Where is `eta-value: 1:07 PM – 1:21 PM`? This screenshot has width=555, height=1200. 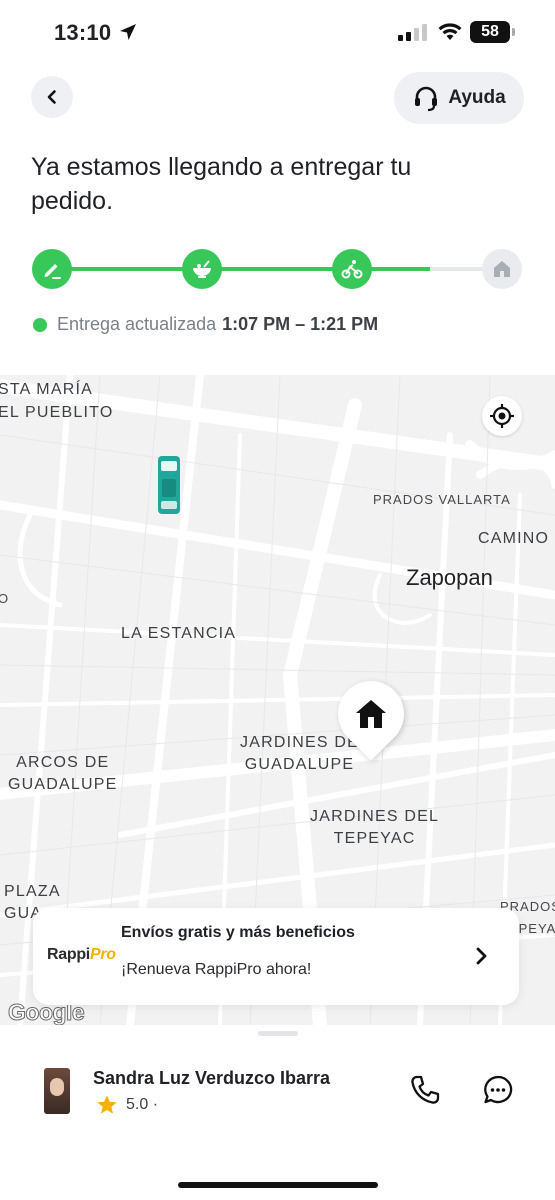 eta-value: 1:07 PM – 1:21 PM is located at coordinates (300, 324).